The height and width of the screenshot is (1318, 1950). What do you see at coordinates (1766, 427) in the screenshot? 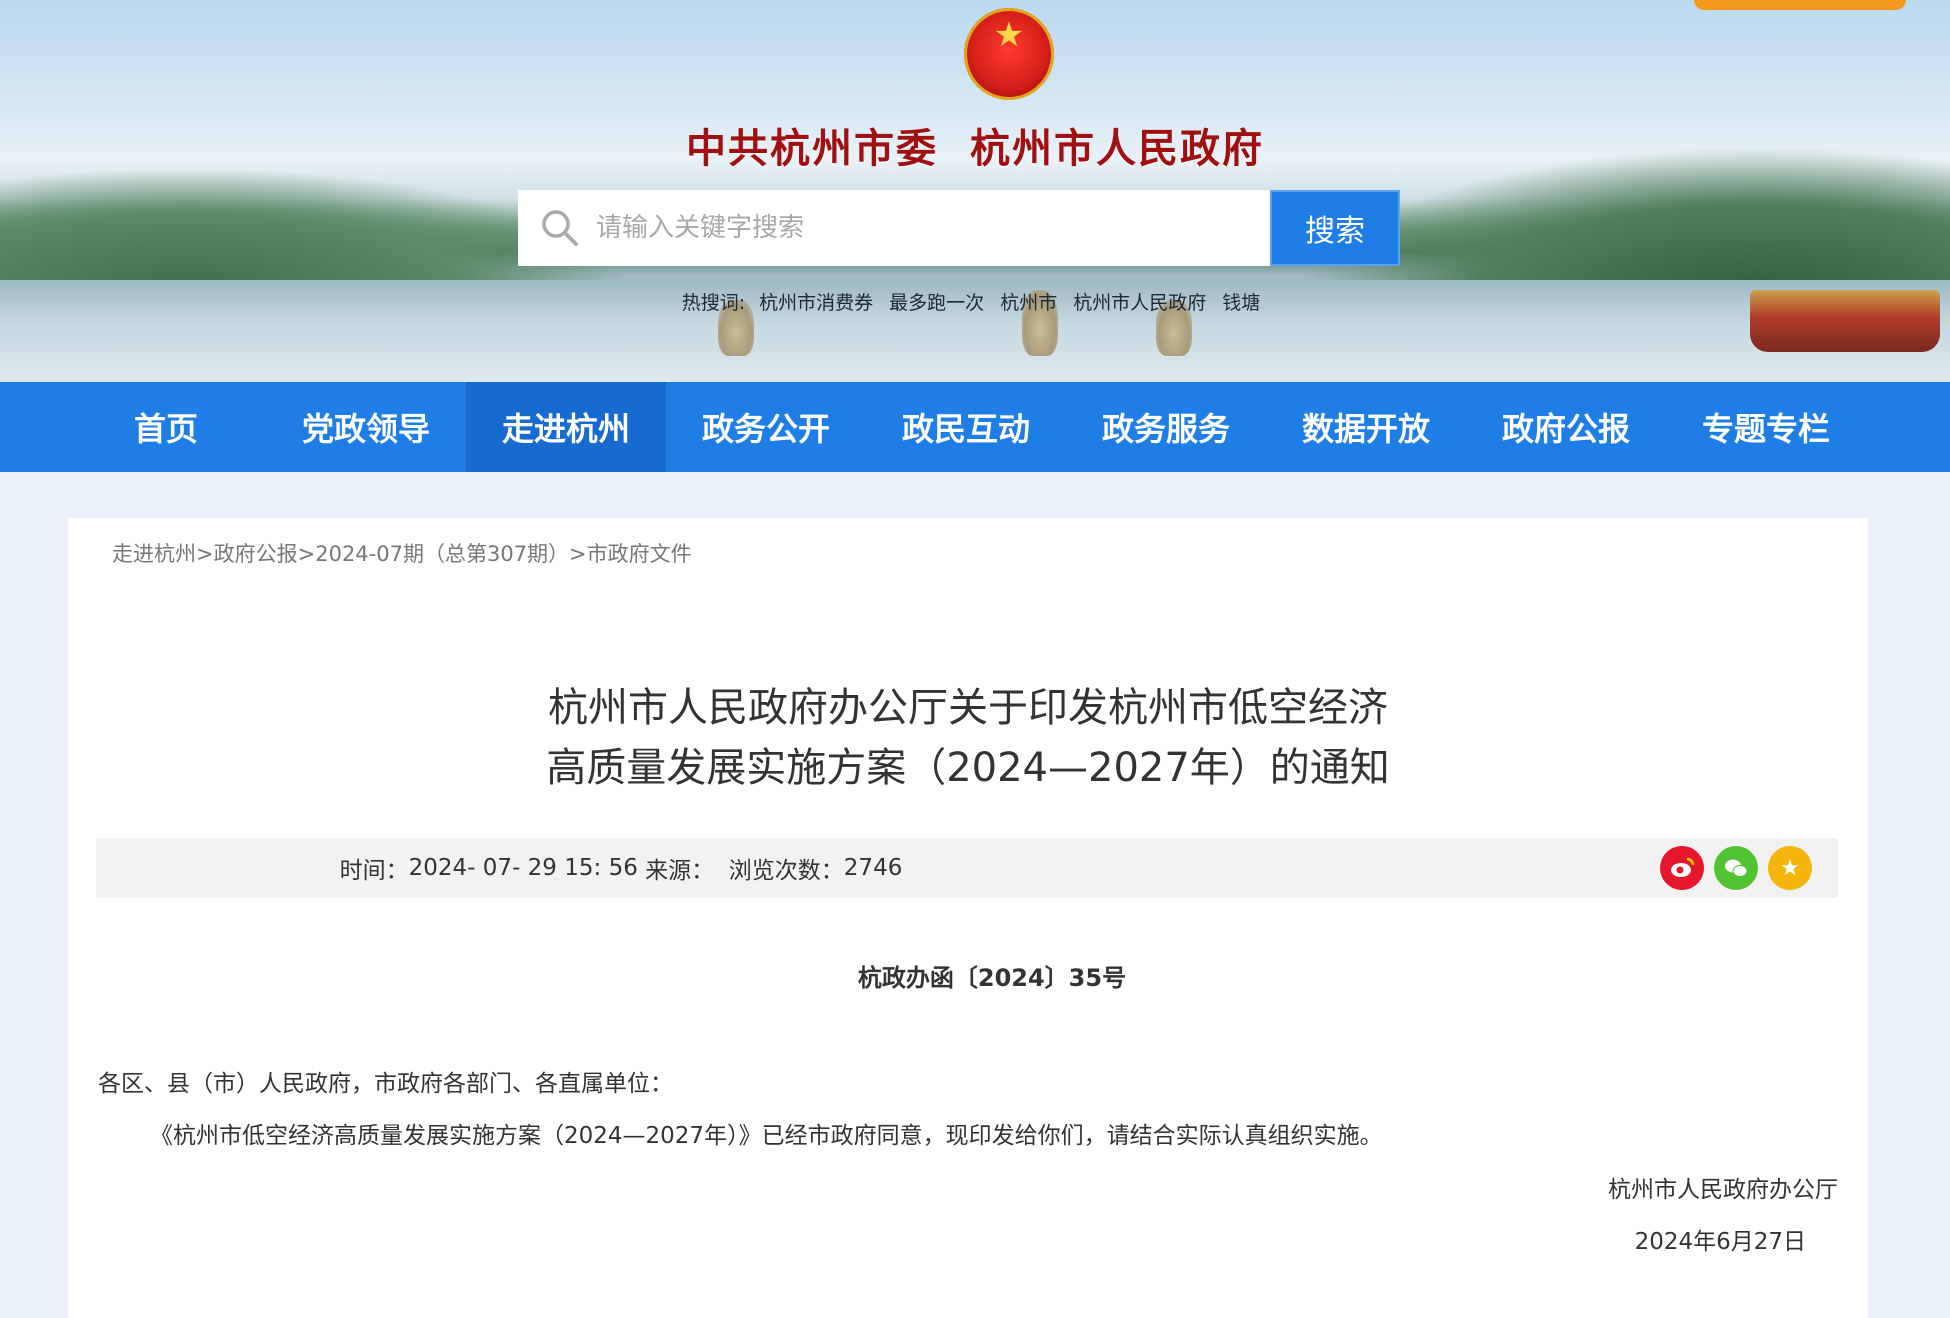
I see `nav-item-special-topics: 专题专栏` at bounding box center [1766, 427].